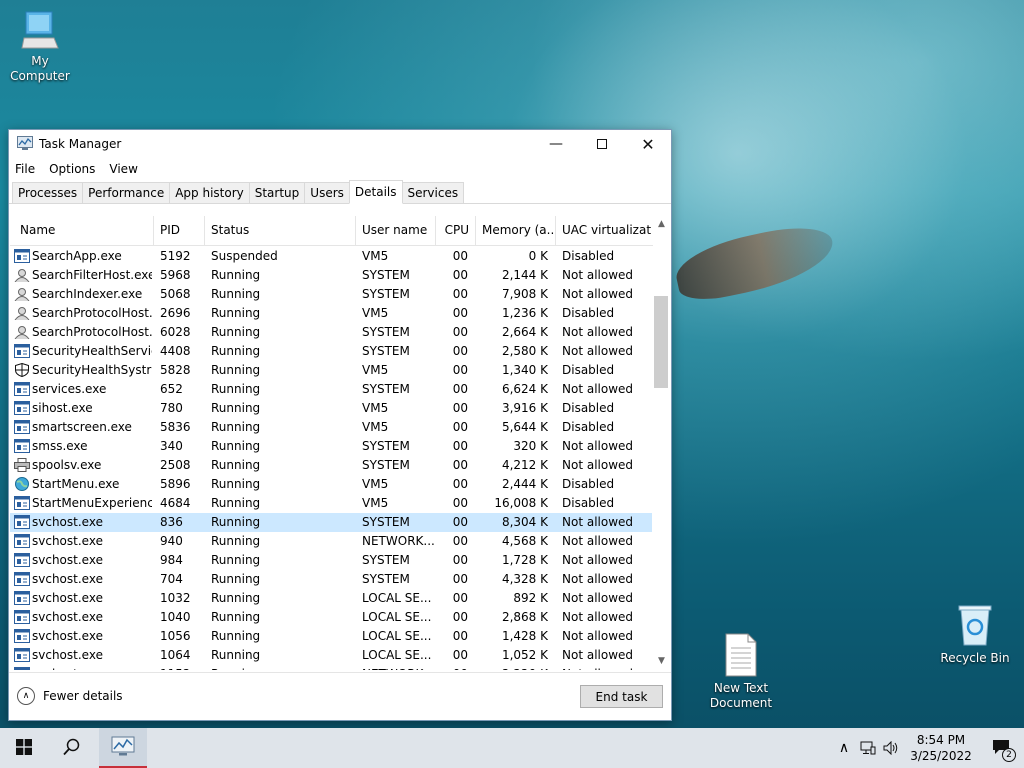  I want to click on process-pid: 984, so click(171, 560).